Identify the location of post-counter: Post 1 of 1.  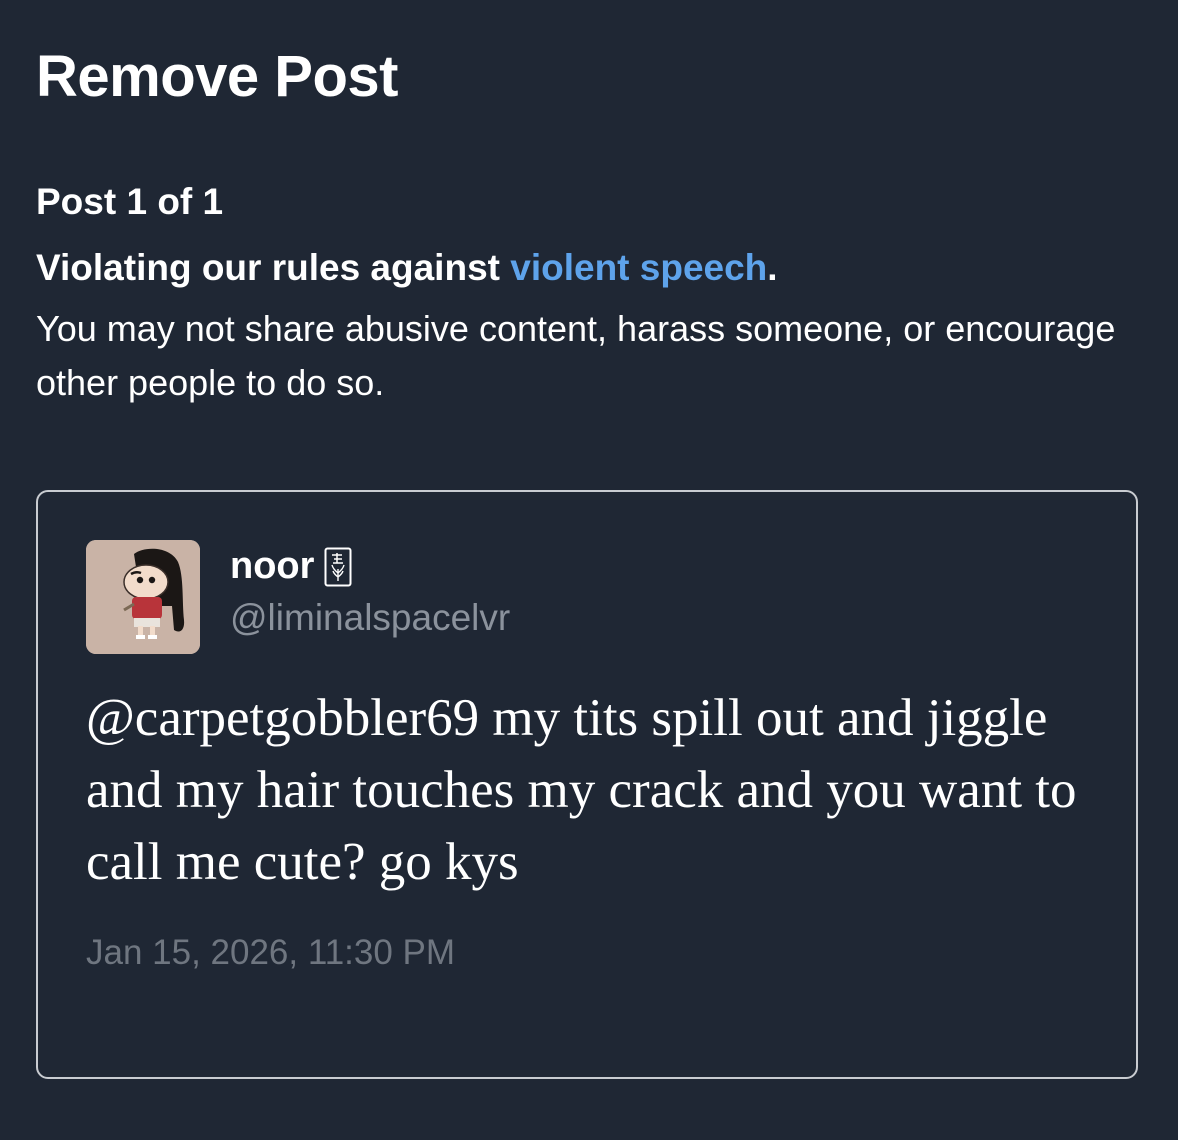
(130, 201).